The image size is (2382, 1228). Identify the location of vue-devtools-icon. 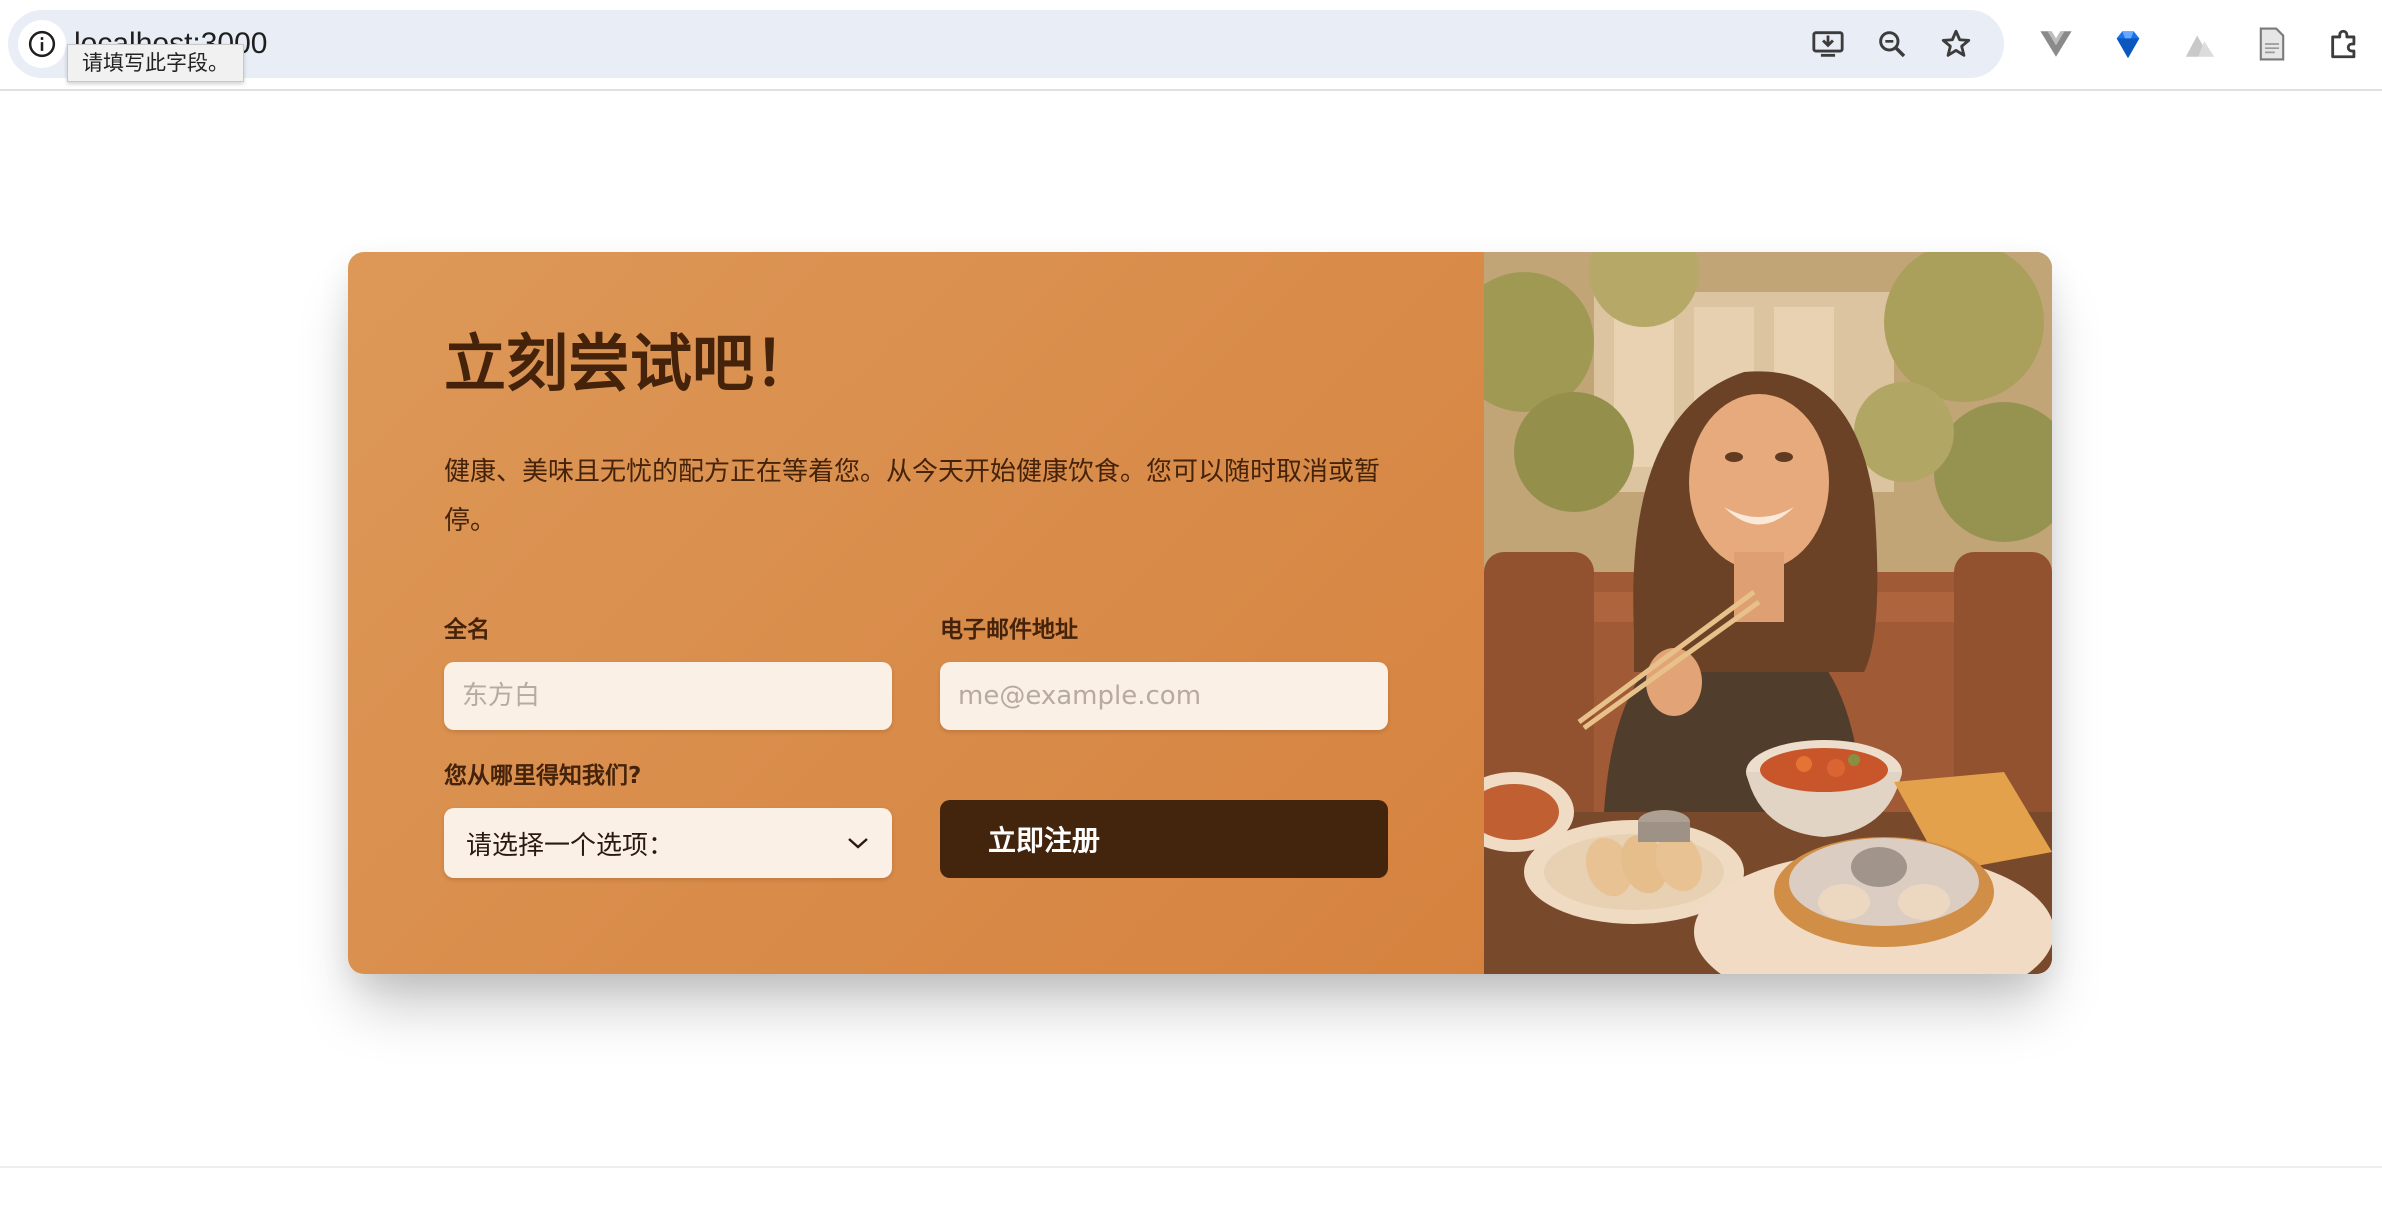
(2056, 44).